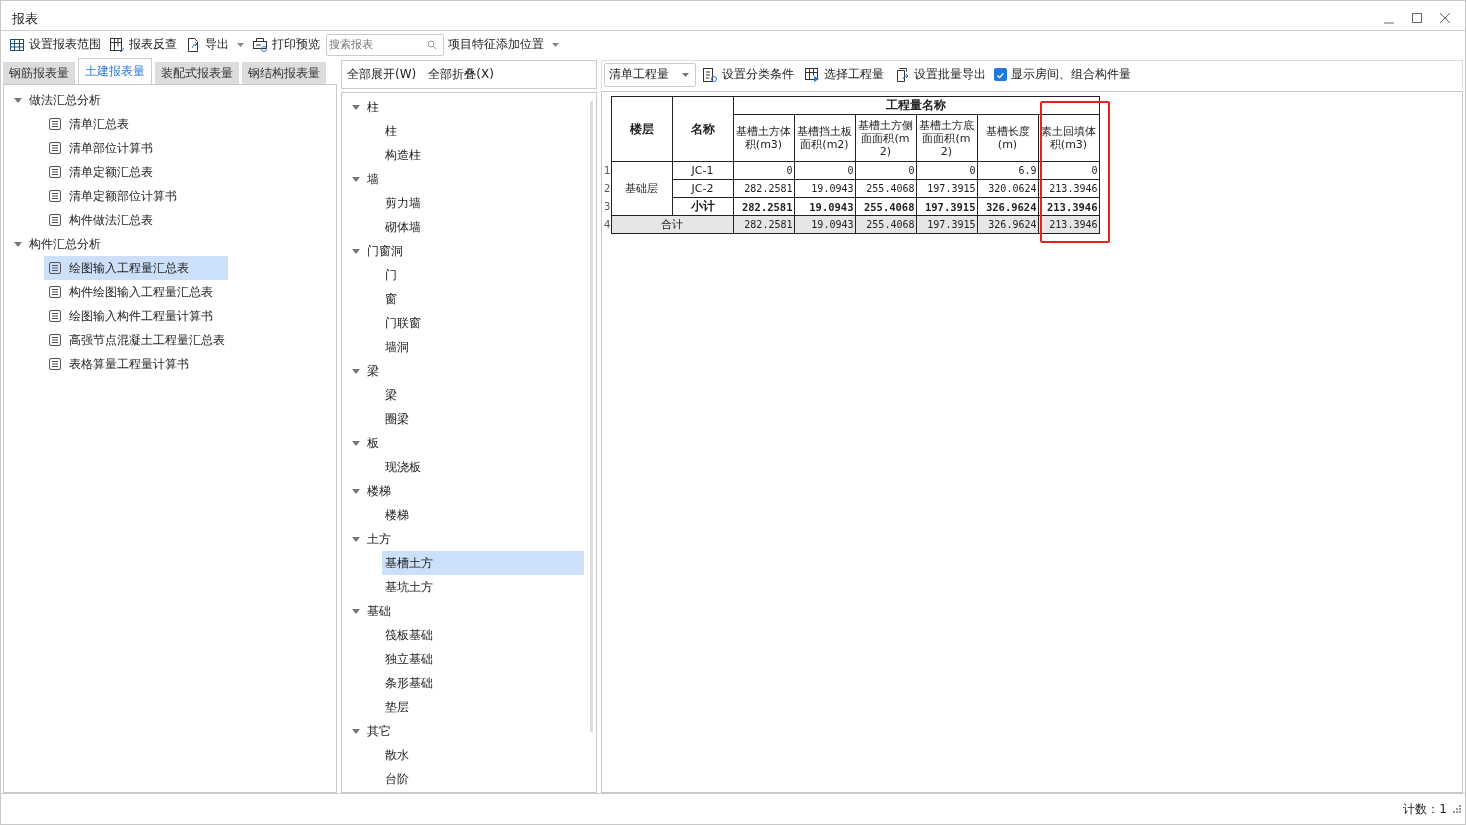  I want to click on toolbar-button: 打印预览, so click(287, 44).